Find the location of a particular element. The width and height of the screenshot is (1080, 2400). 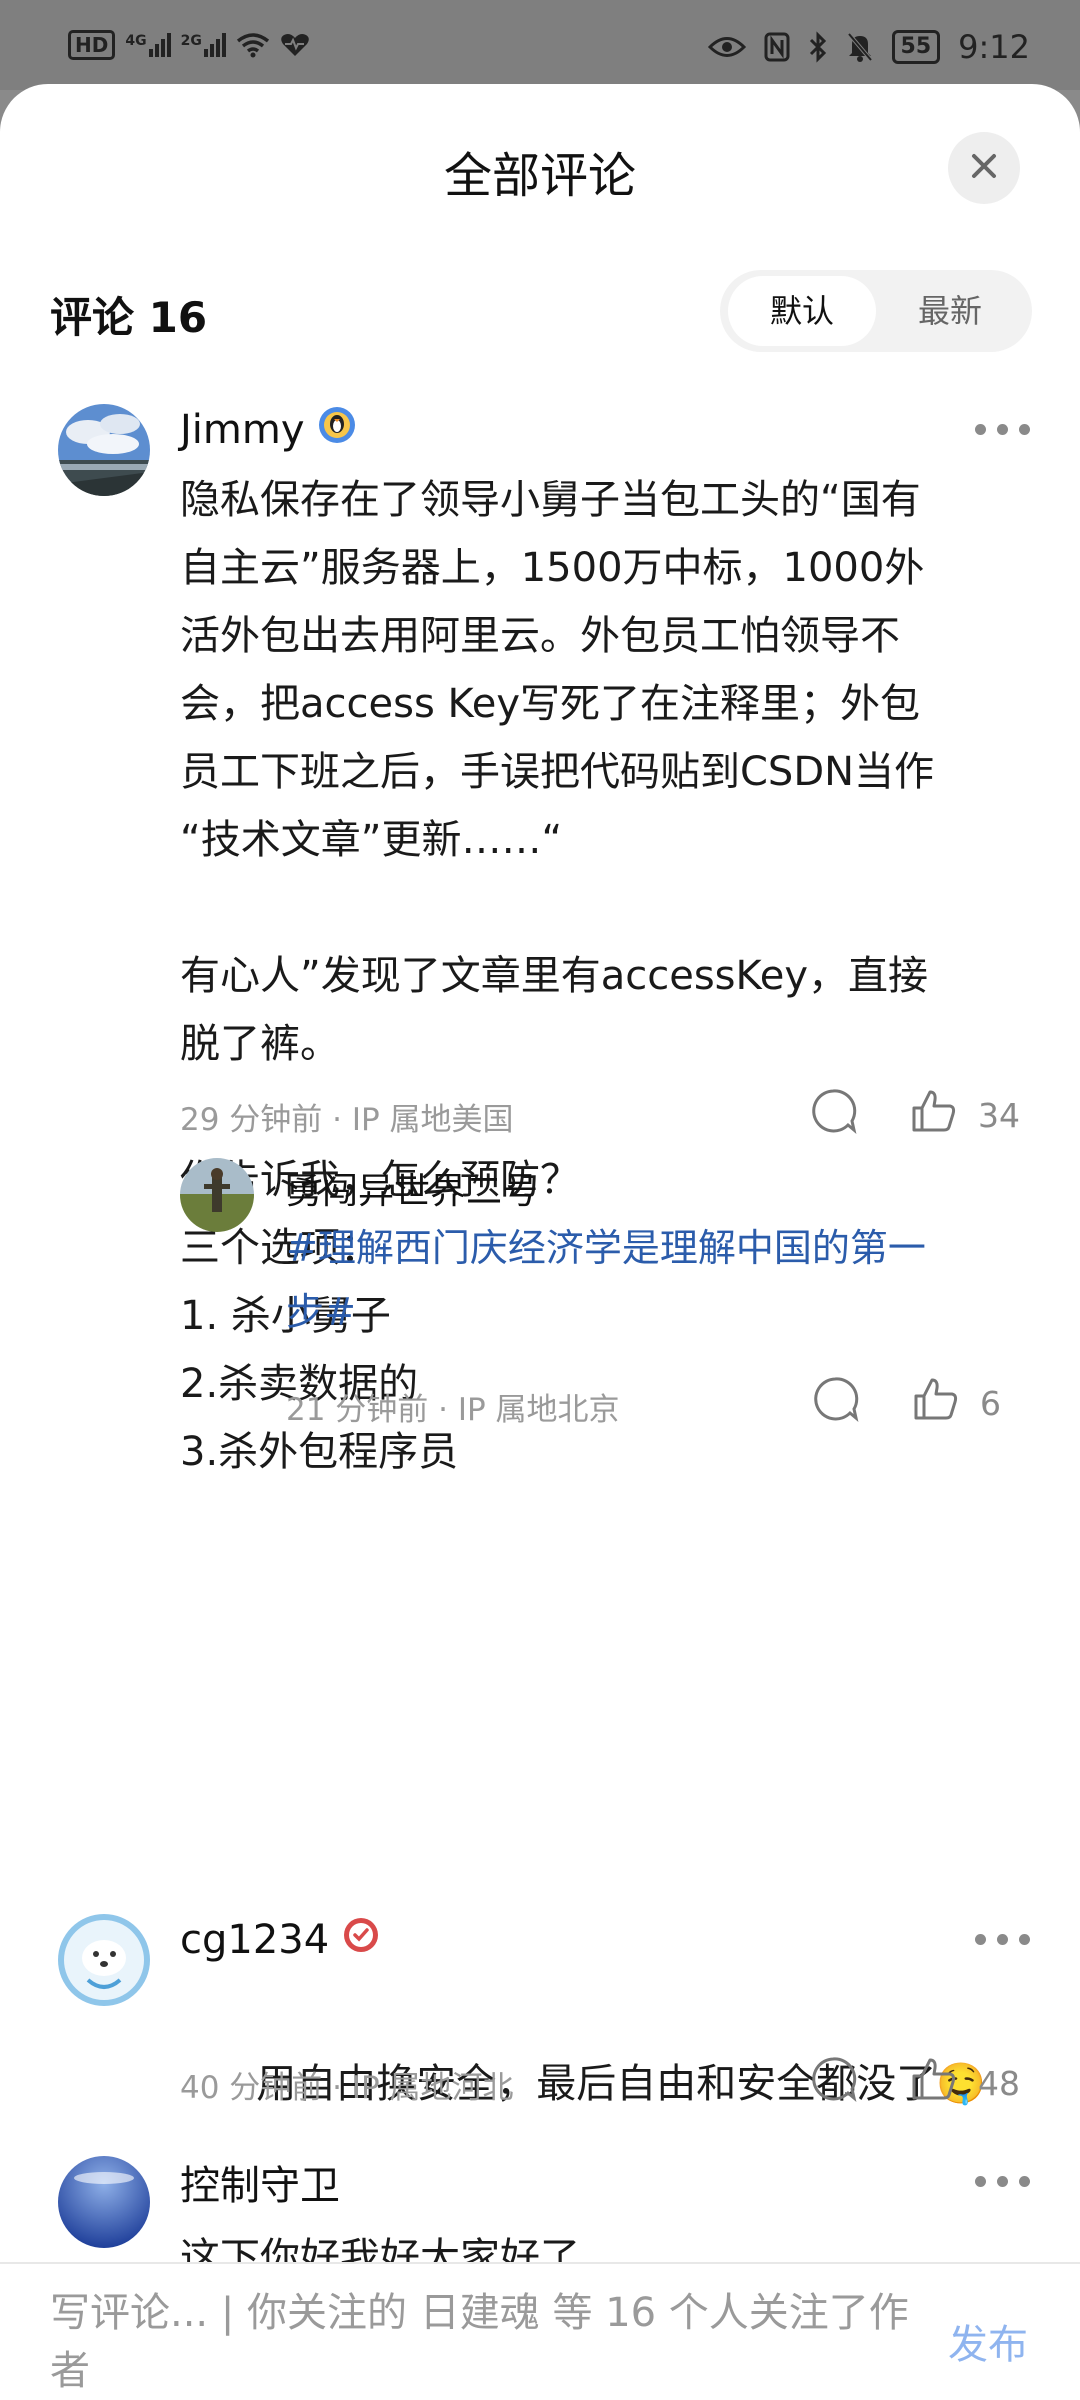

battery-indicator: 55 is located at coordinates (916, 47).